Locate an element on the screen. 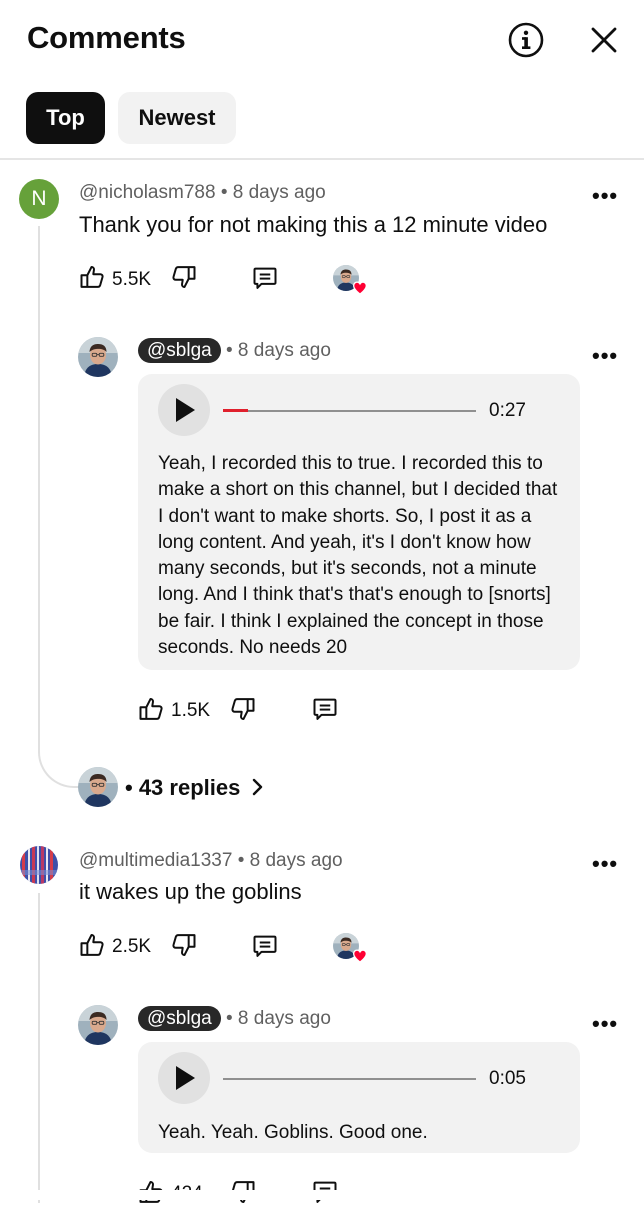 Image resolution: width=644 pixels, height=1211 pixels. replies-label: • 43 replies is located at coordinates (183, 787).